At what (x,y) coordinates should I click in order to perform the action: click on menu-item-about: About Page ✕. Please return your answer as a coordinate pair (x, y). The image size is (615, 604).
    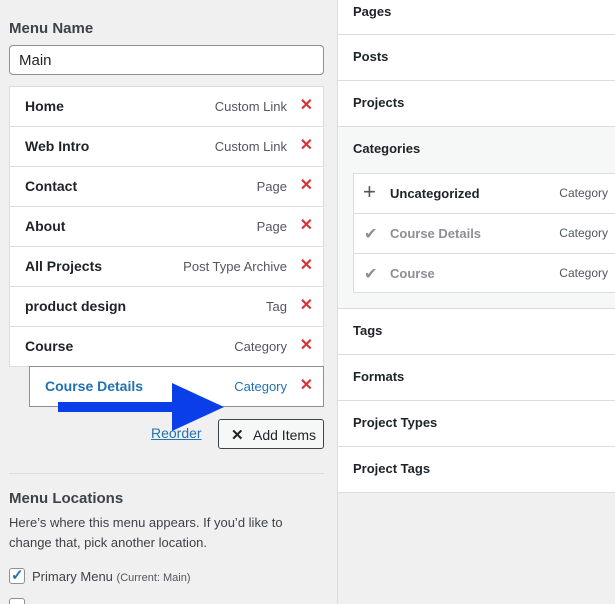
    Looking at the image, I should click on (166, 226).